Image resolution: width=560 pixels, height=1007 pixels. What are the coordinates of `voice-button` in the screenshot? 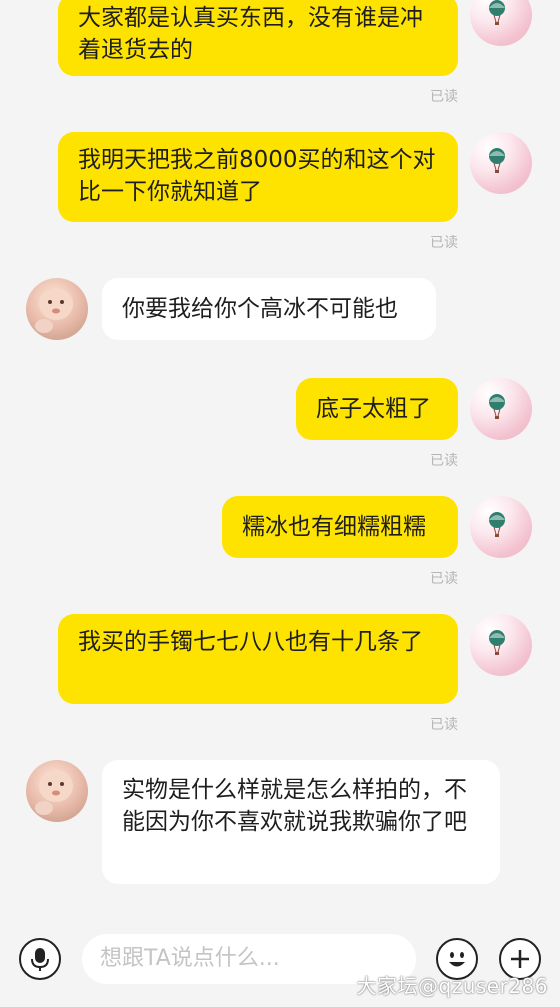 It's located at (40, 959).